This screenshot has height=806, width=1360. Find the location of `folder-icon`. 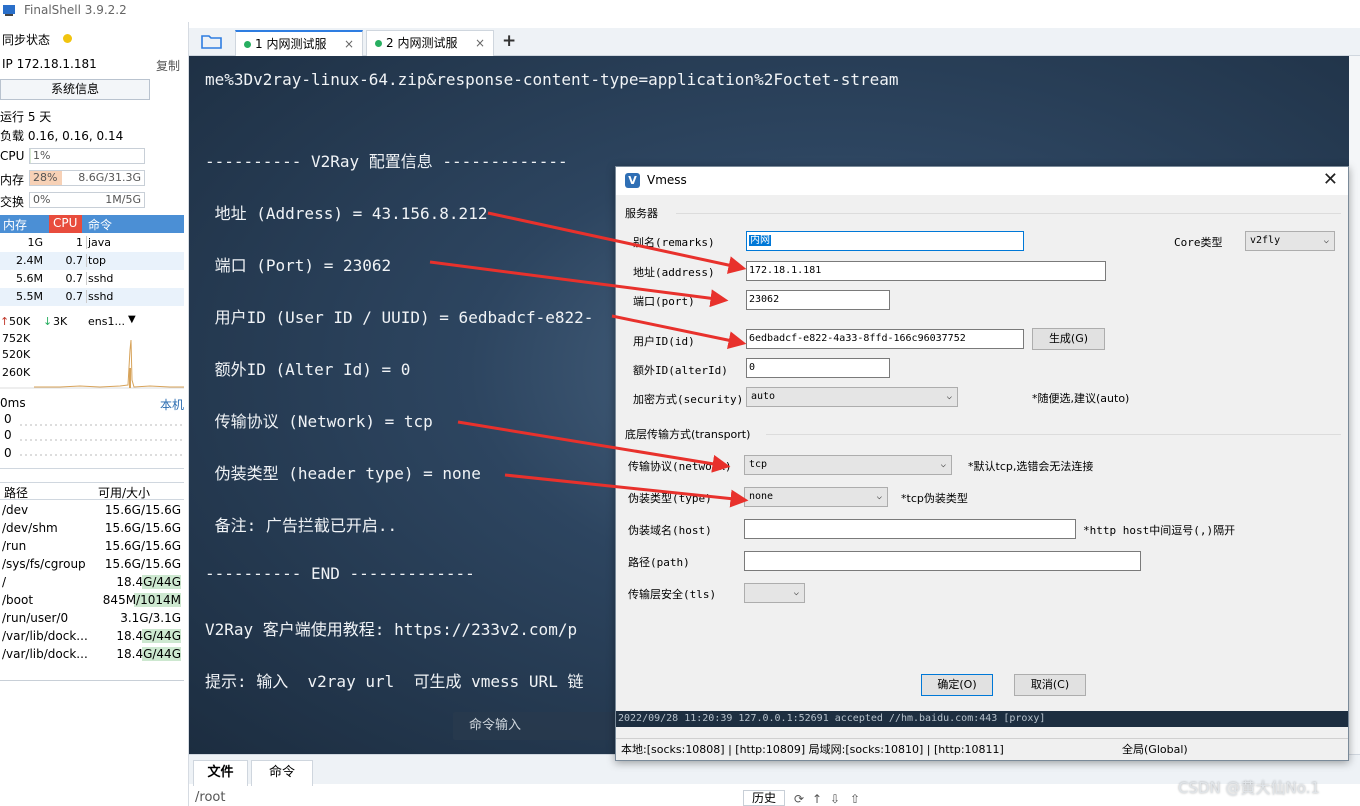

folder-icon is located at coordinates (212, 41).